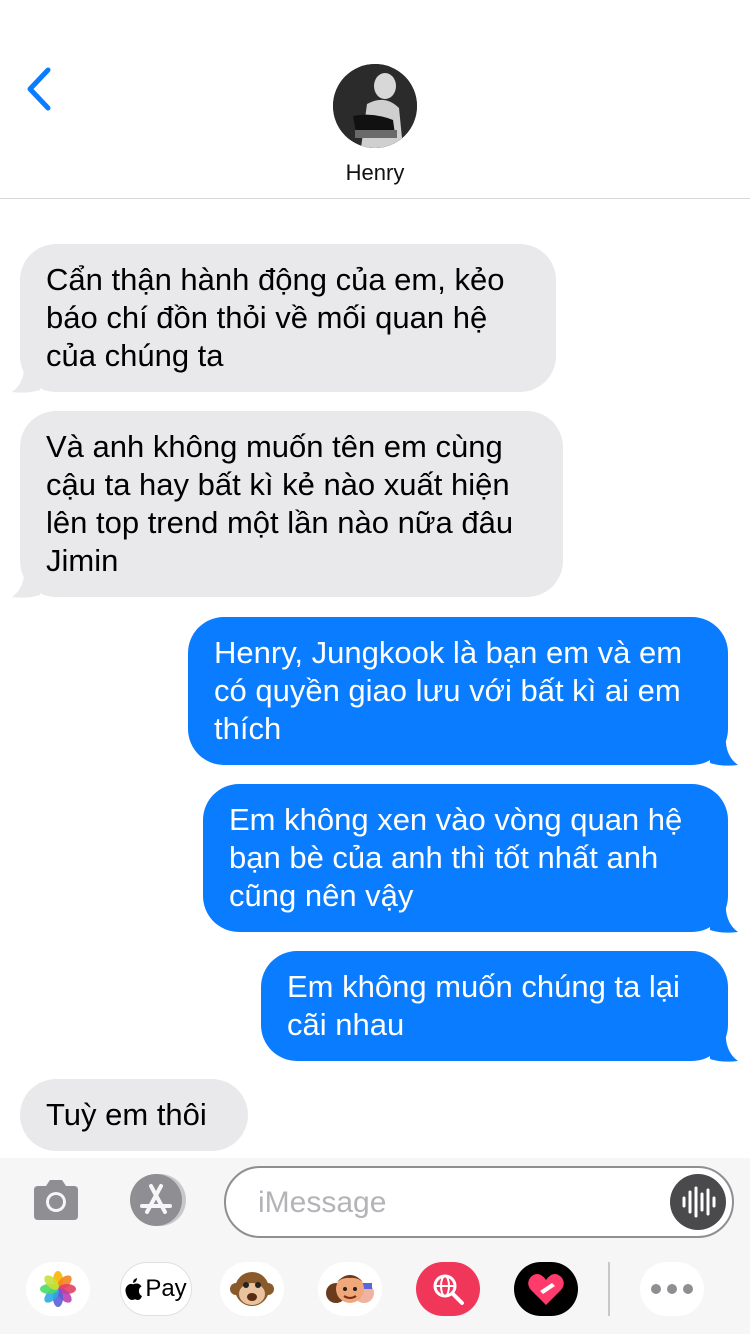 The height and width of the screenshot is (1334, 750). I want to click on back-button, so click(42, 89).